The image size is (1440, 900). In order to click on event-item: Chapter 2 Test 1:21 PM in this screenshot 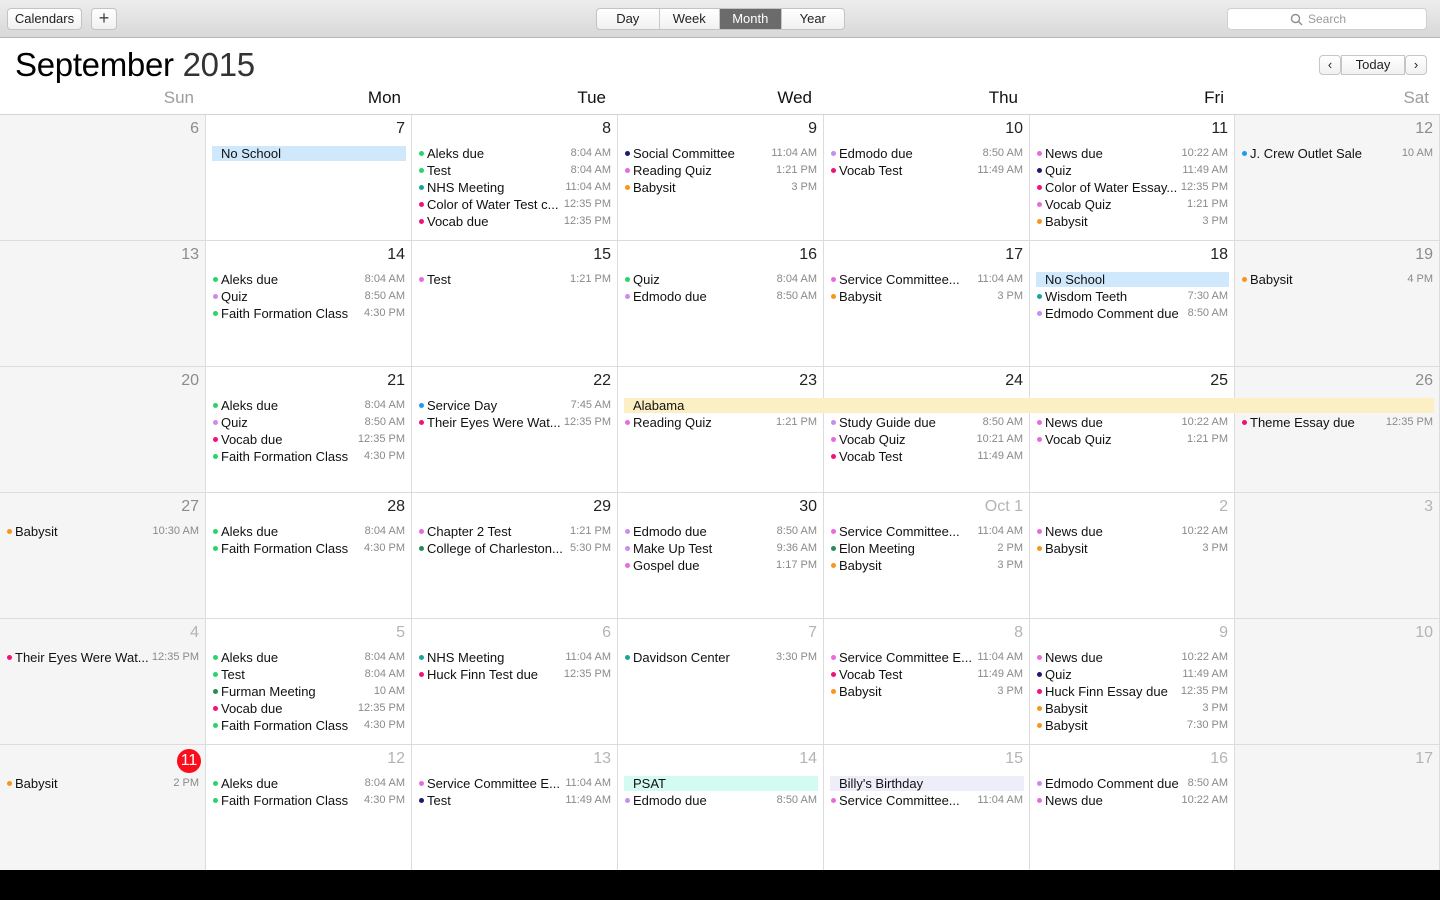, I will do `click(514, 531)`.